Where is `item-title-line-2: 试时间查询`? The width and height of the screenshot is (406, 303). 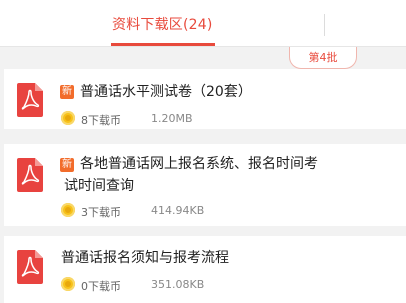 item-title-line-2: 试时间查询 is located at coordinates (99, 186).